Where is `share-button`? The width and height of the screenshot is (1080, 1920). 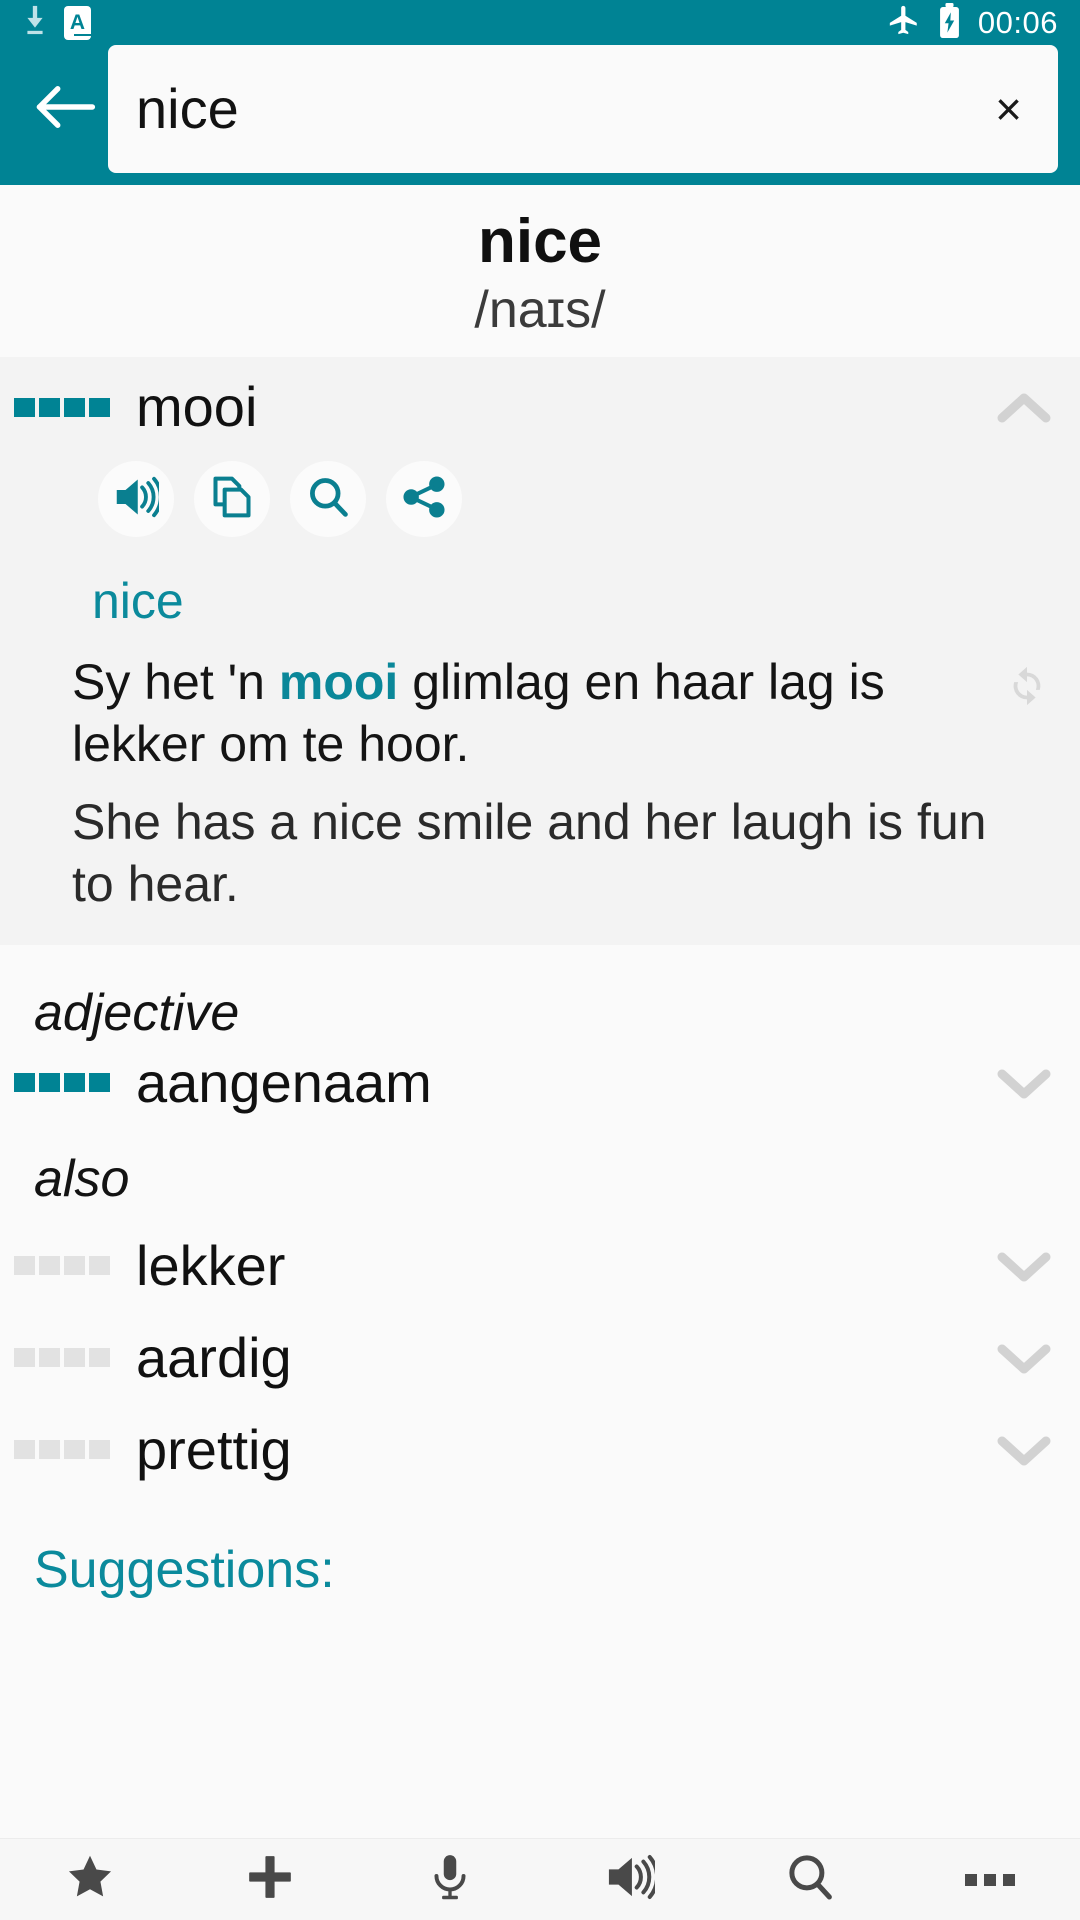
share-button is located at coordinates (424, 499).